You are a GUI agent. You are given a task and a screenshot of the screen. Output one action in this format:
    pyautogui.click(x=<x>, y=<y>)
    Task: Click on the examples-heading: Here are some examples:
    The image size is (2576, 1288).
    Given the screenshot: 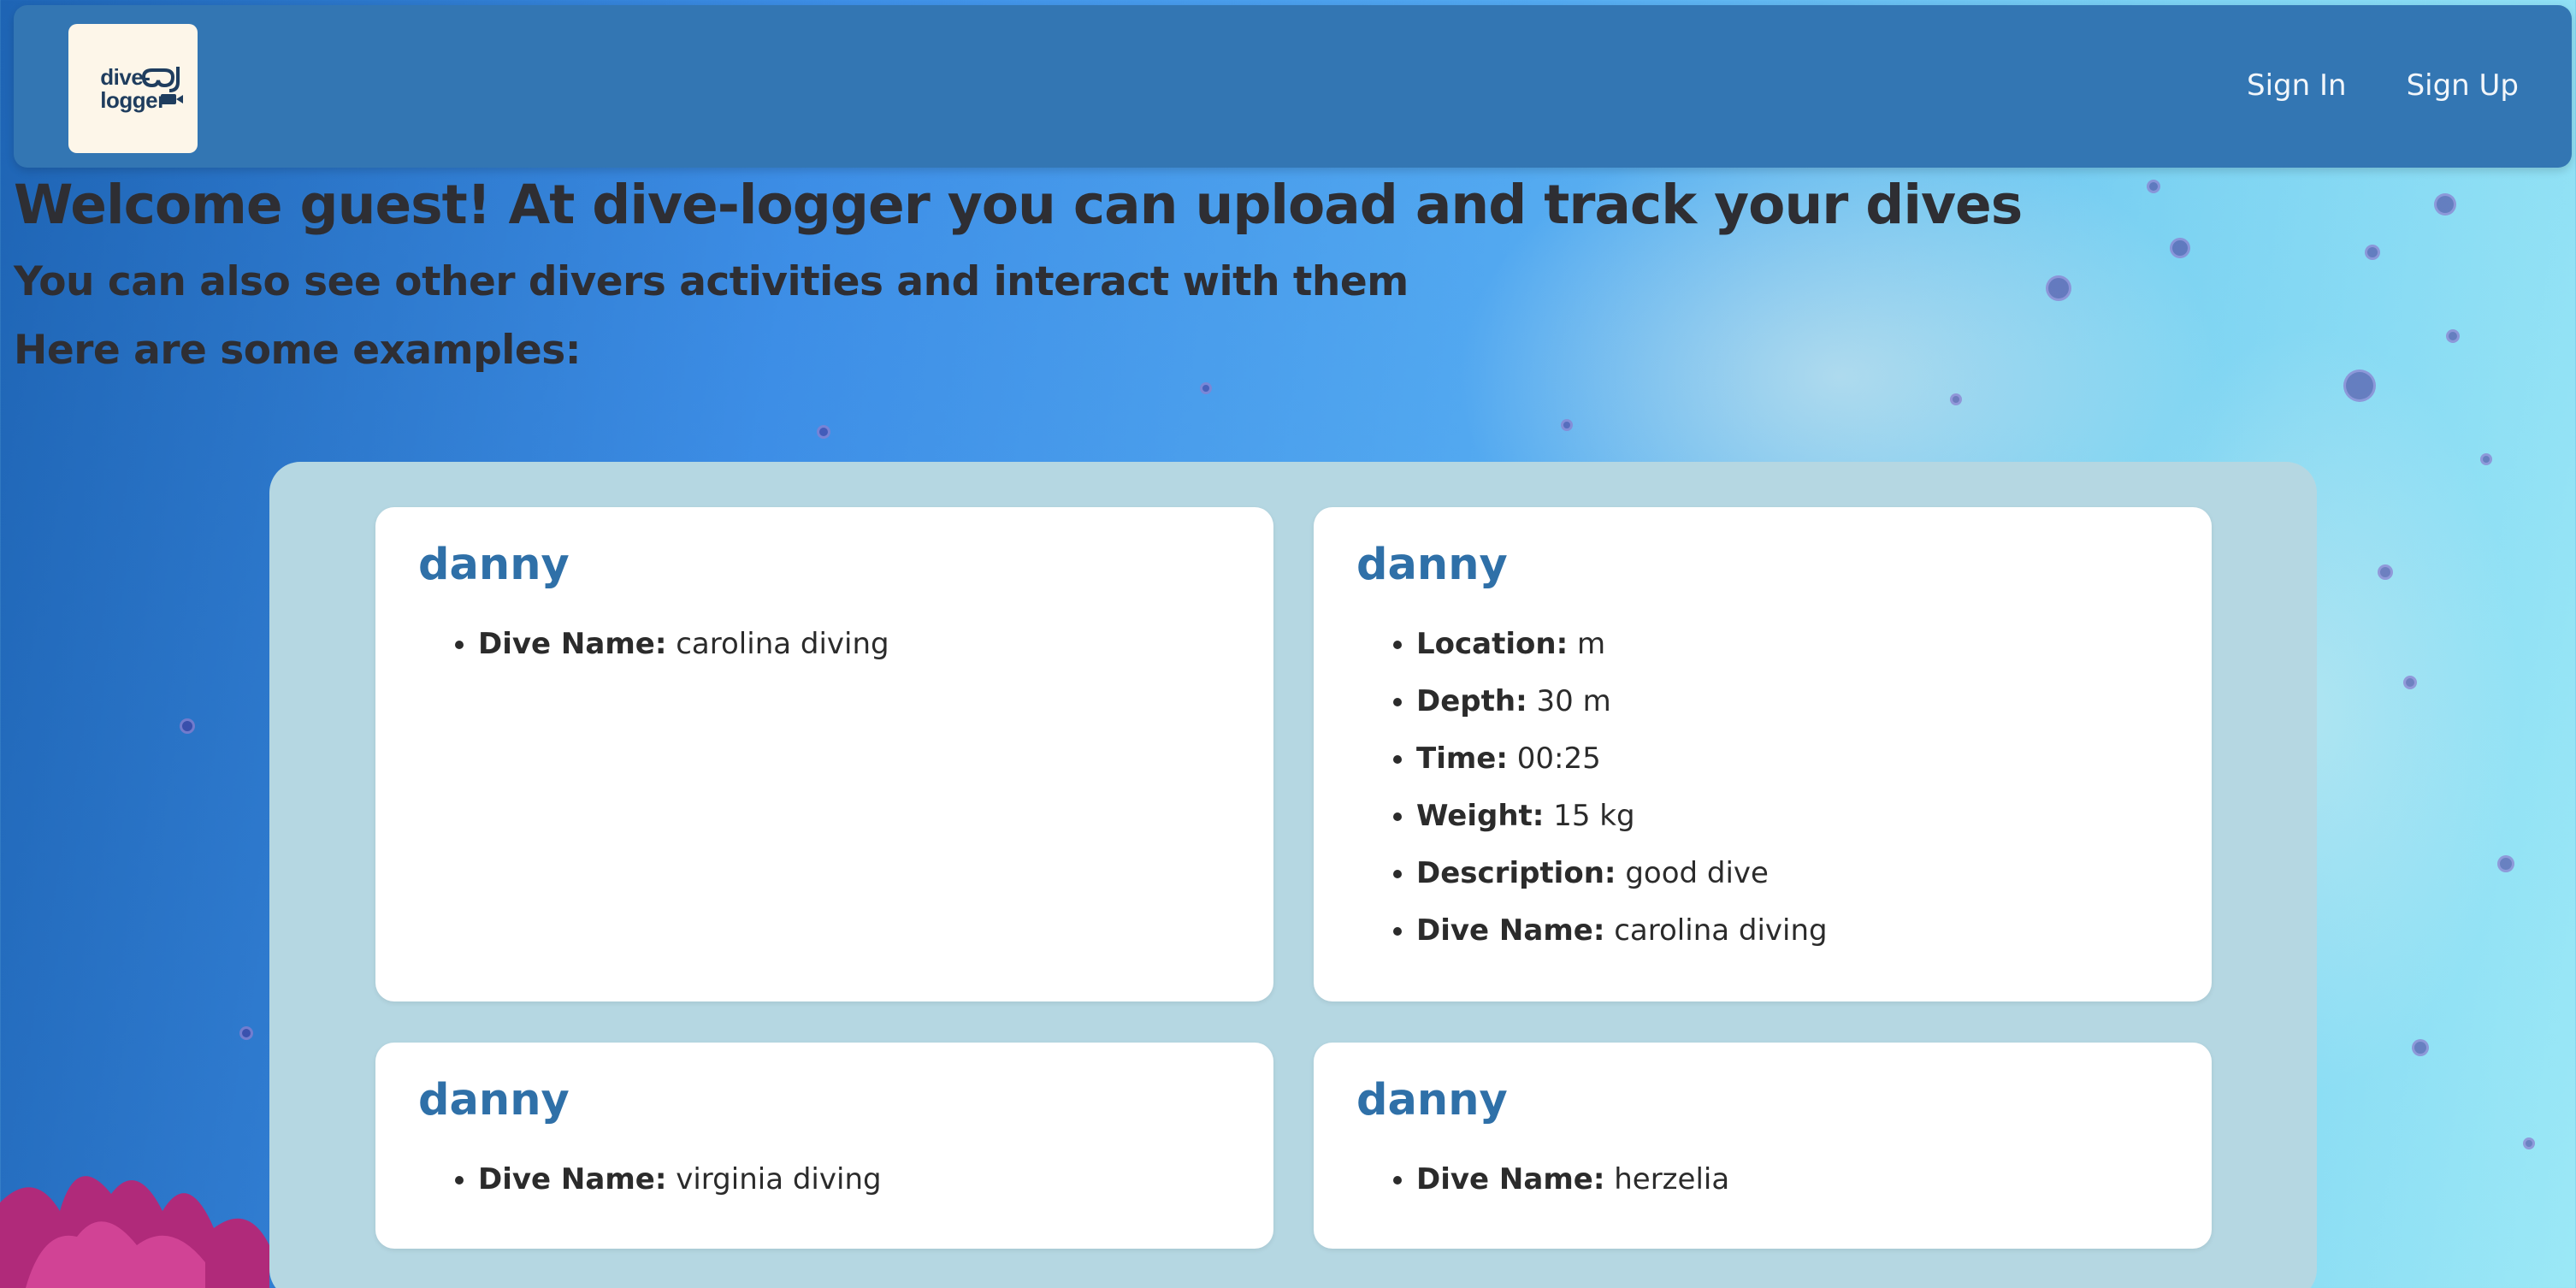 What is the action you would take?
    pyautogui.click(x=298, y=350)
    